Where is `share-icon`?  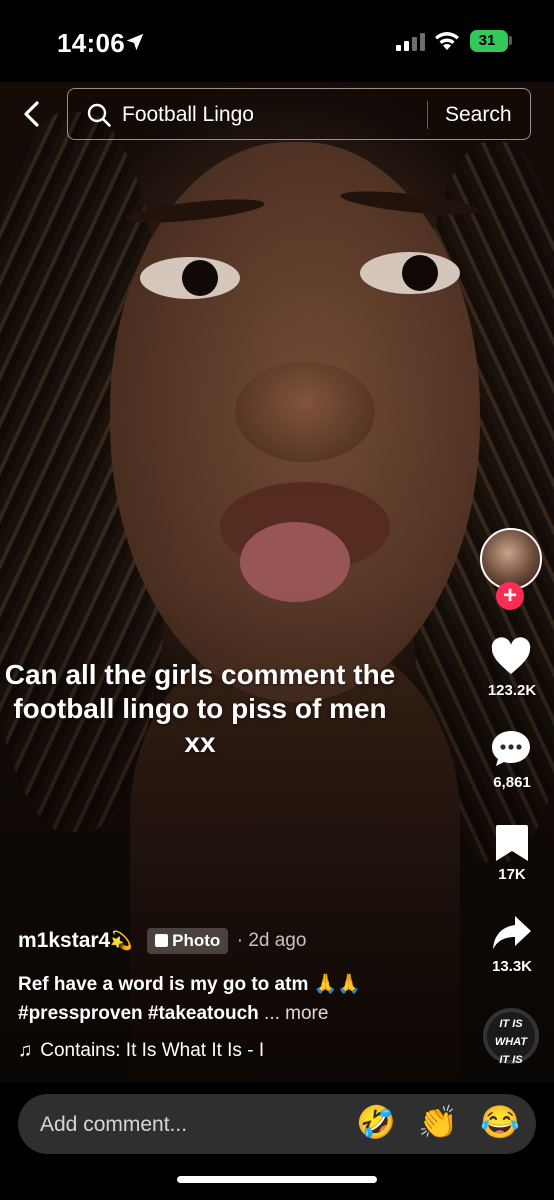 share-icon is located at coordinates (512, 933).